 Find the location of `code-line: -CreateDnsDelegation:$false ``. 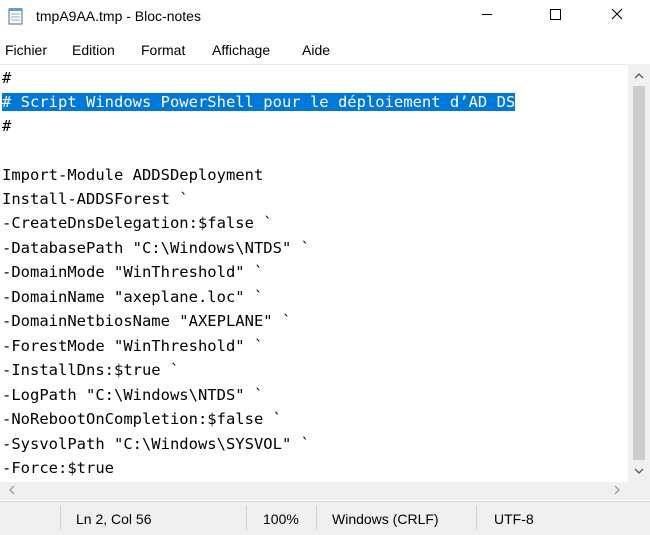

code-line: -CreateDnsDelegation:$false ` is located at coordinates (137, 223).